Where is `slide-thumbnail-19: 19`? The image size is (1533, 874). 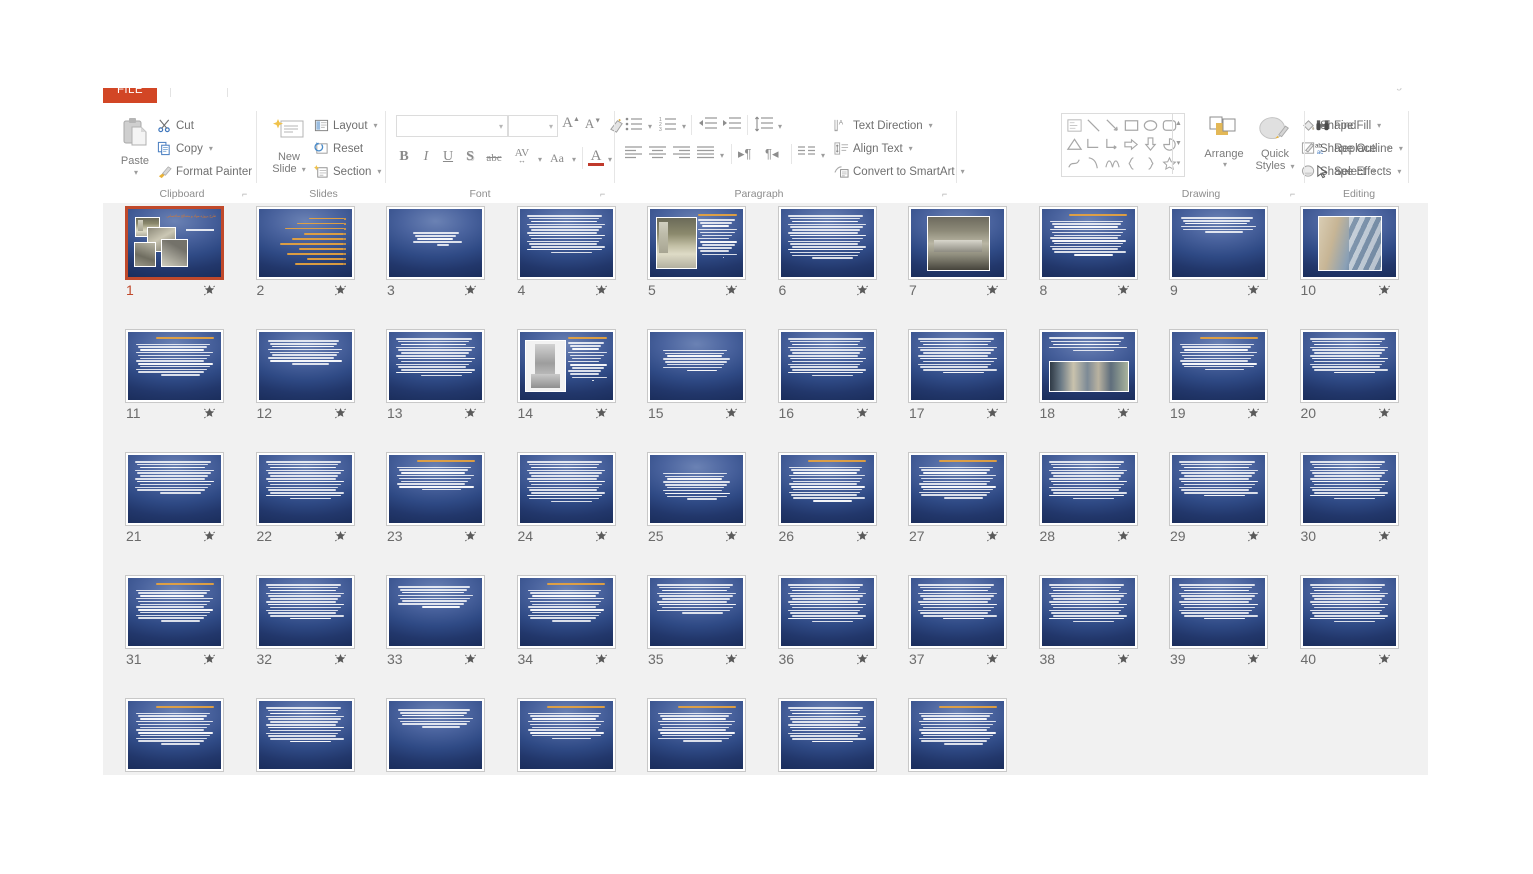
slide-thumbnail-19: 19 is located at coordinates (1219, 375).